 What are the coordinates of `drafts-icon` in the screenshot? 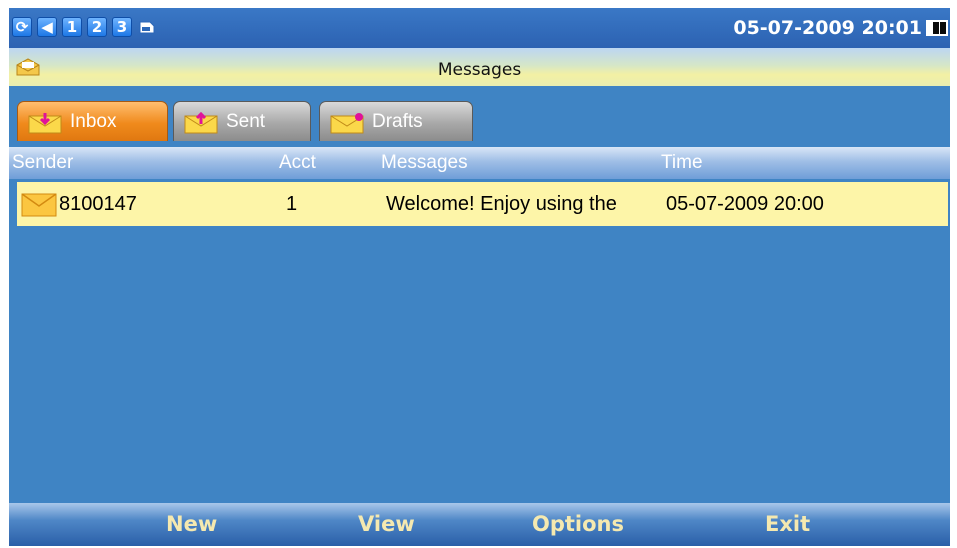 It's located at (347, 123).